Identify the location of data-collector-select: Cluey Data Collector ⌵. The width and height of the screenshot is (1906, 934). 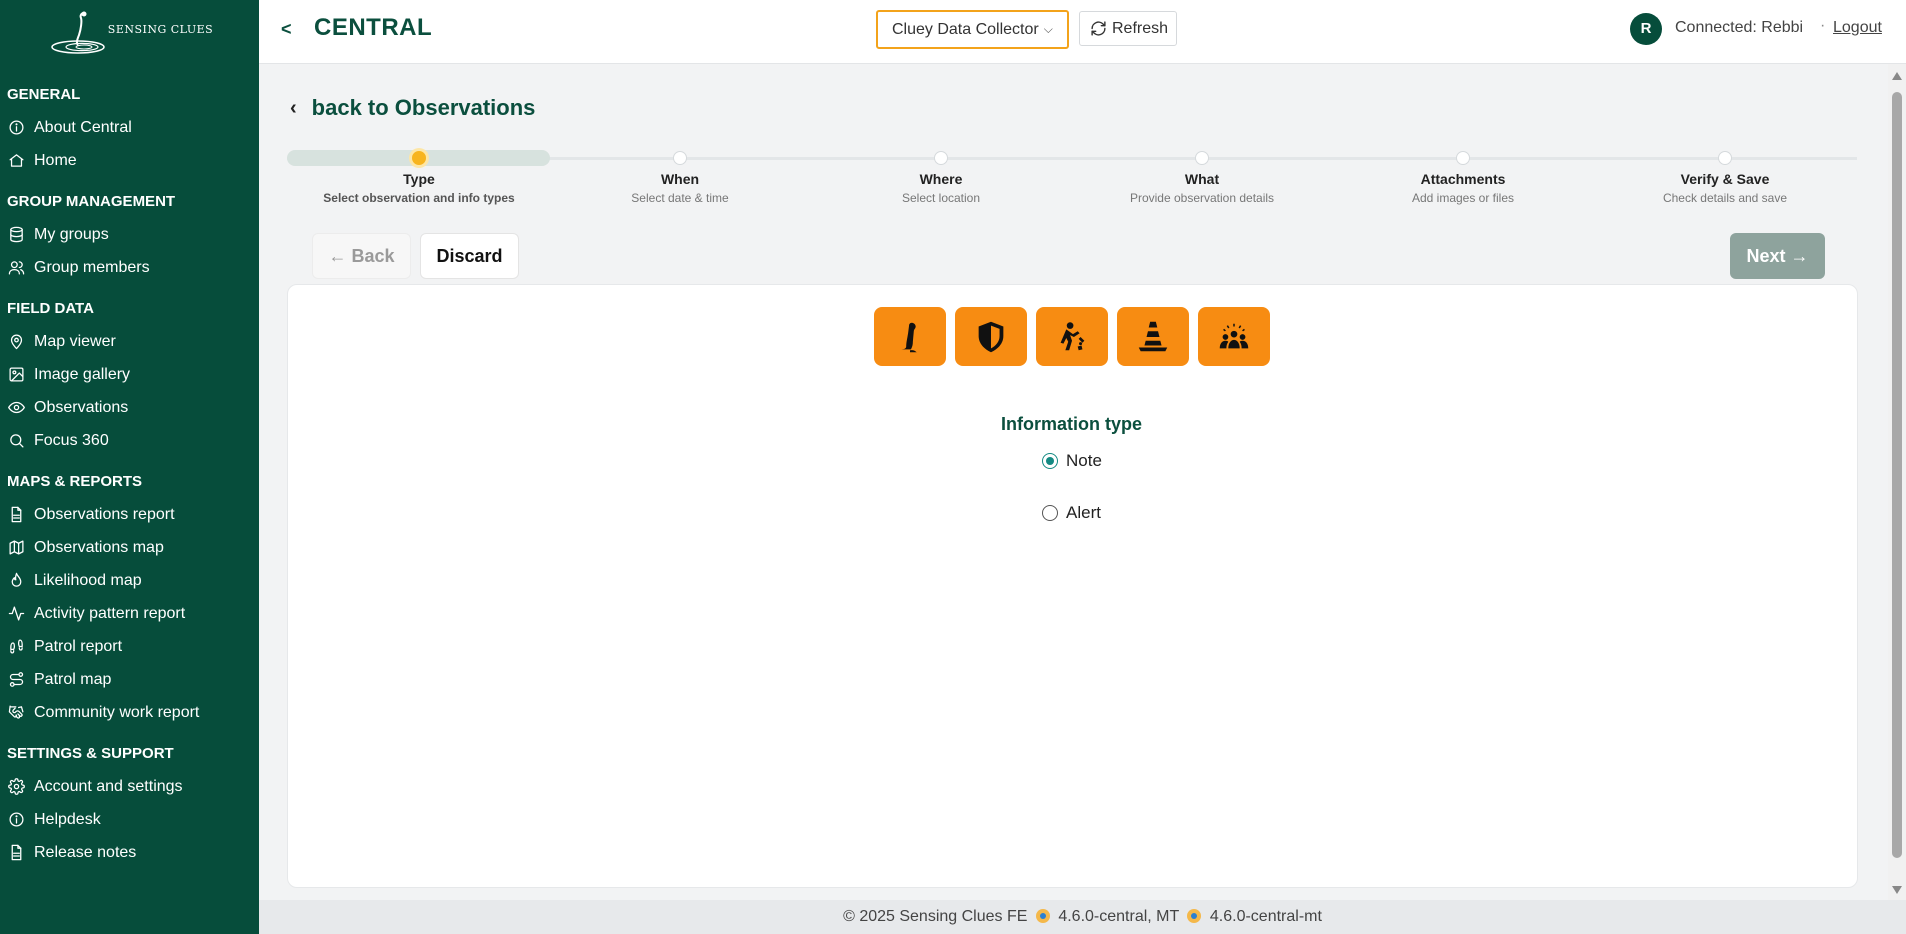
(972, 29).